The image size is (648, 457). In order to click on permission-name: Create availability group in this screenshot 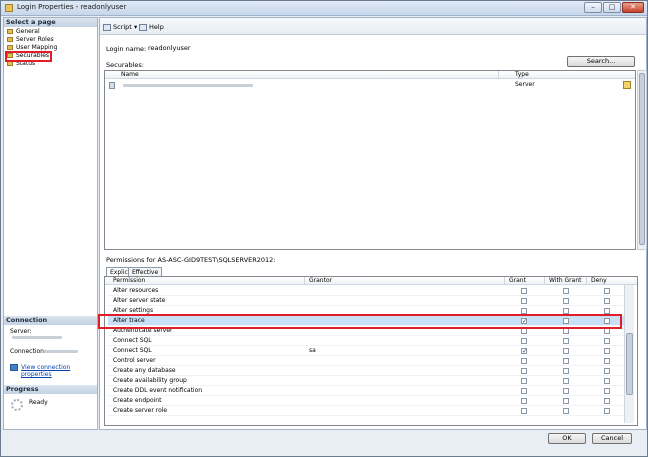, I will do `click(150, 380)`.